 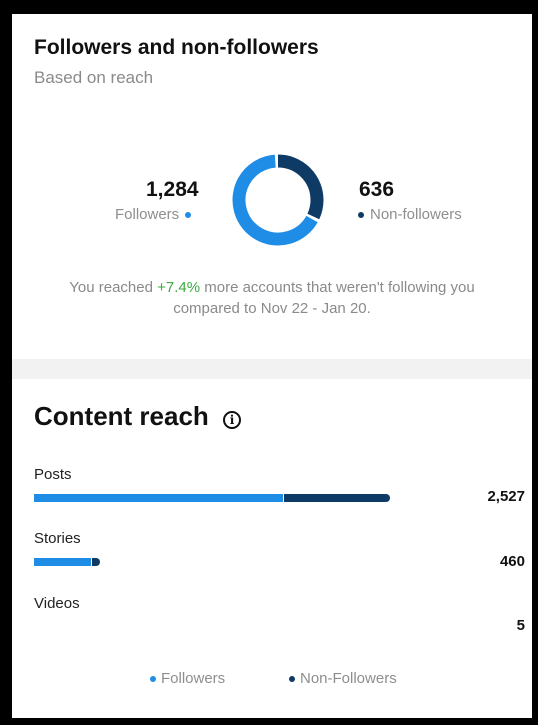 I want to click on reach-value-stories: 460, so click(x=512, y=561).